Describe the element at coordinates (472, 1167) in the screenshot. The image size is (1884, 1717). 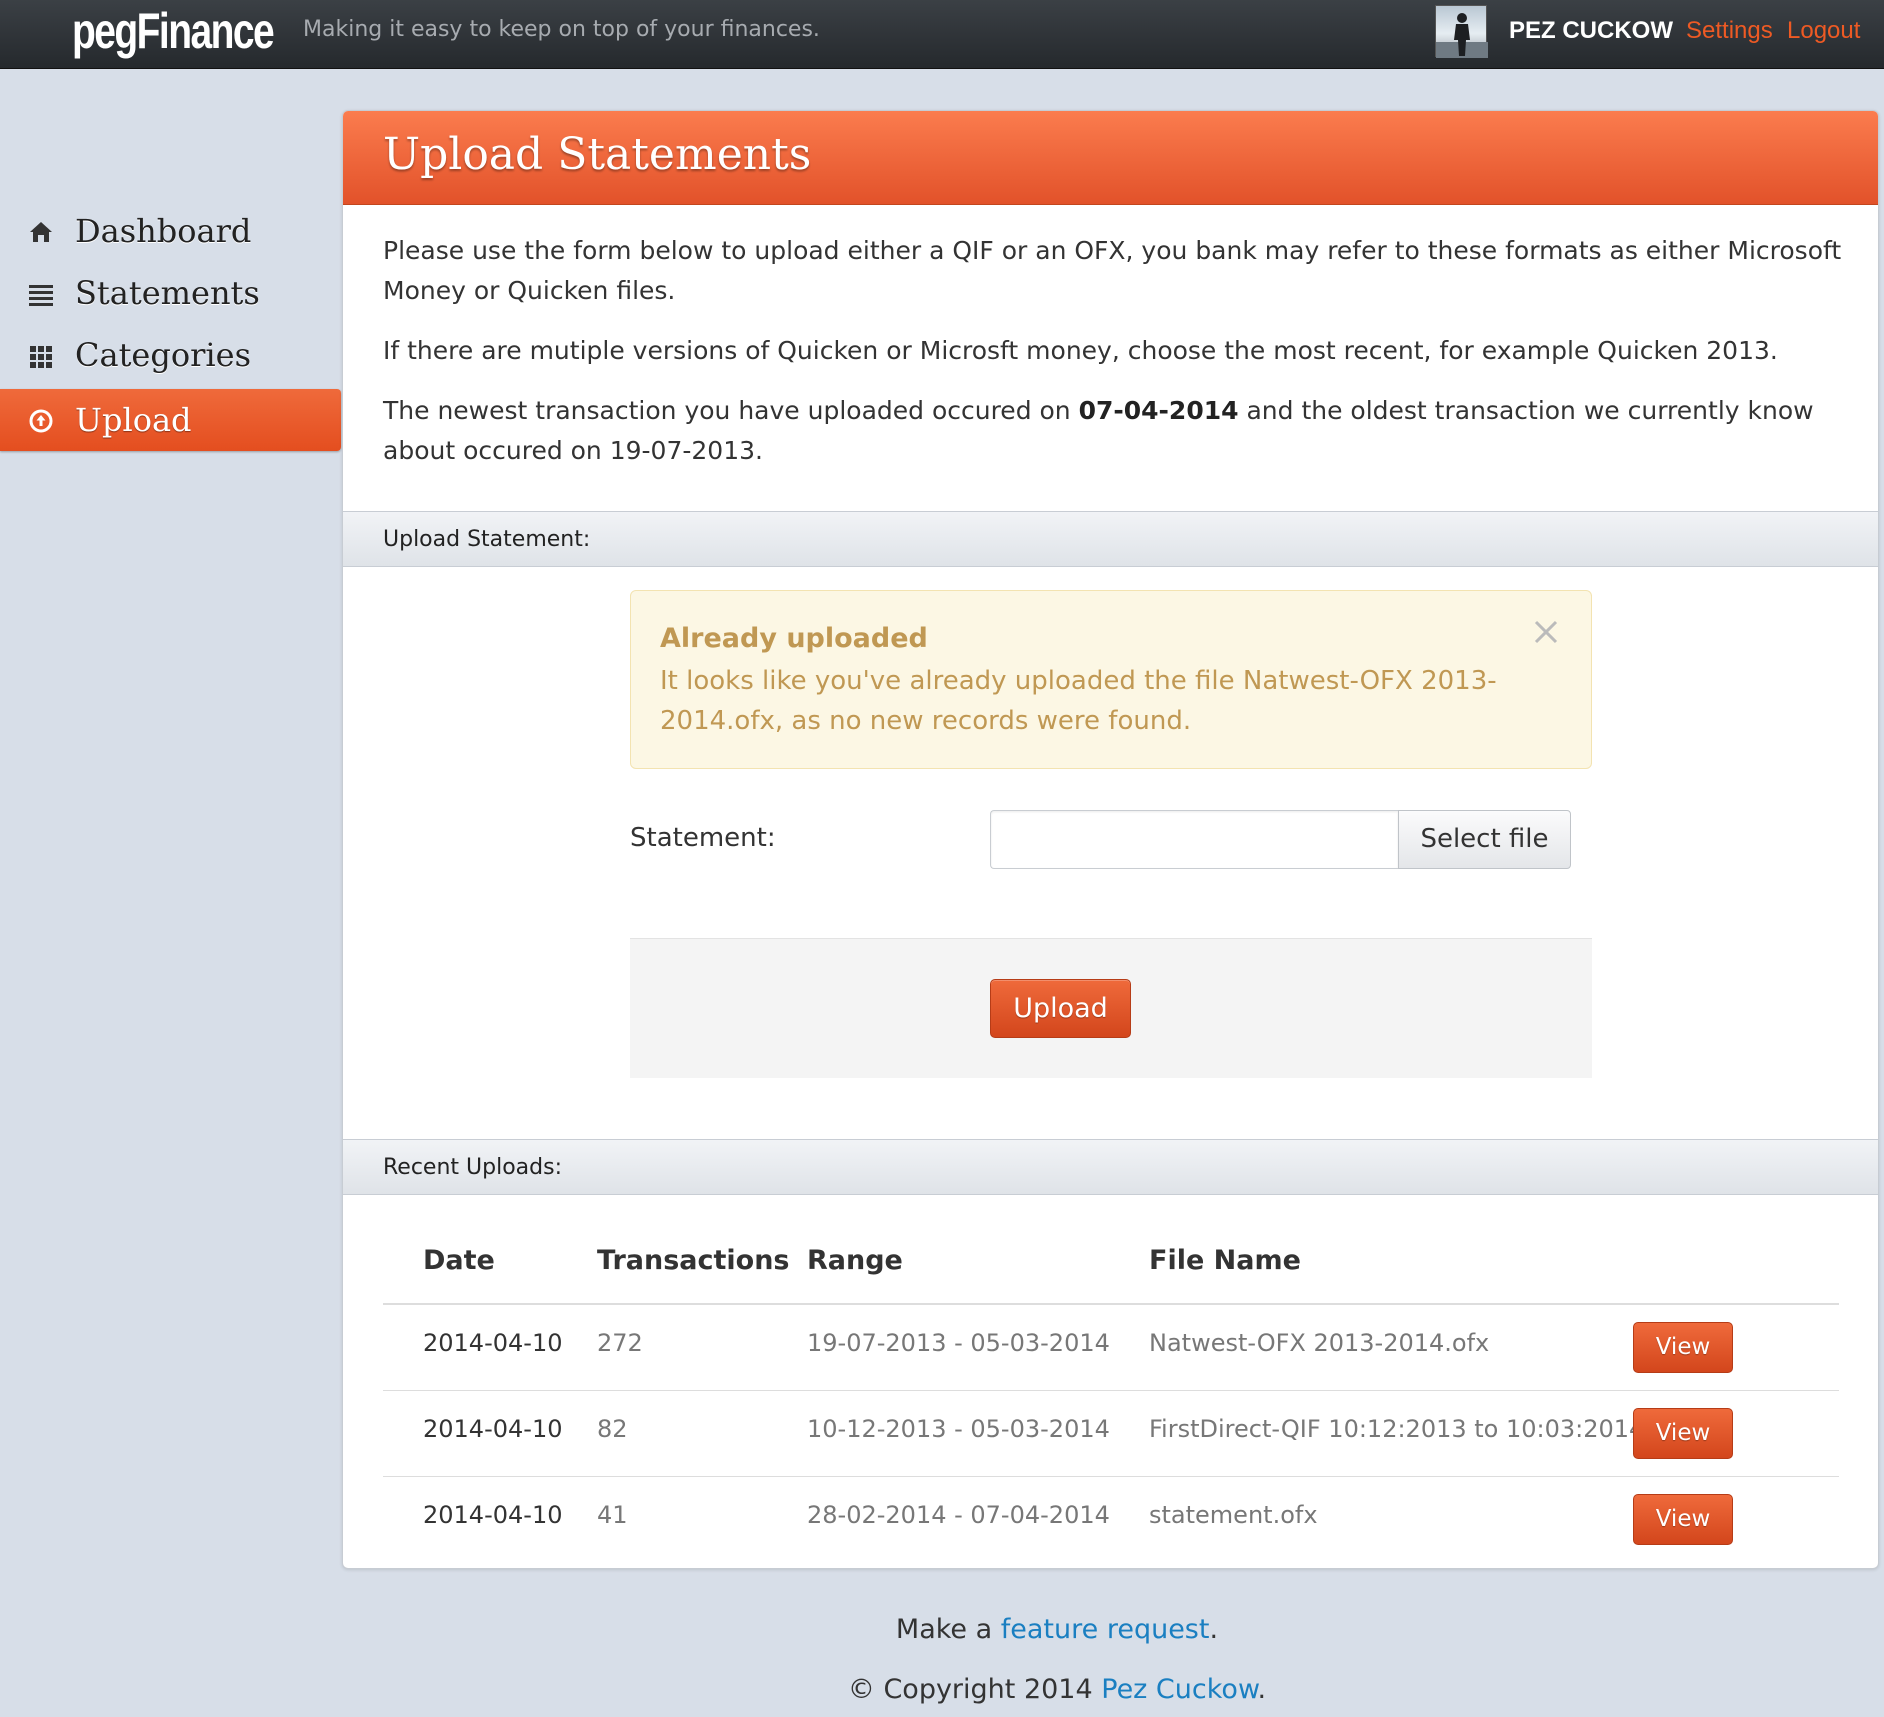
I see `section-title: Recent Uploads:` at that location.